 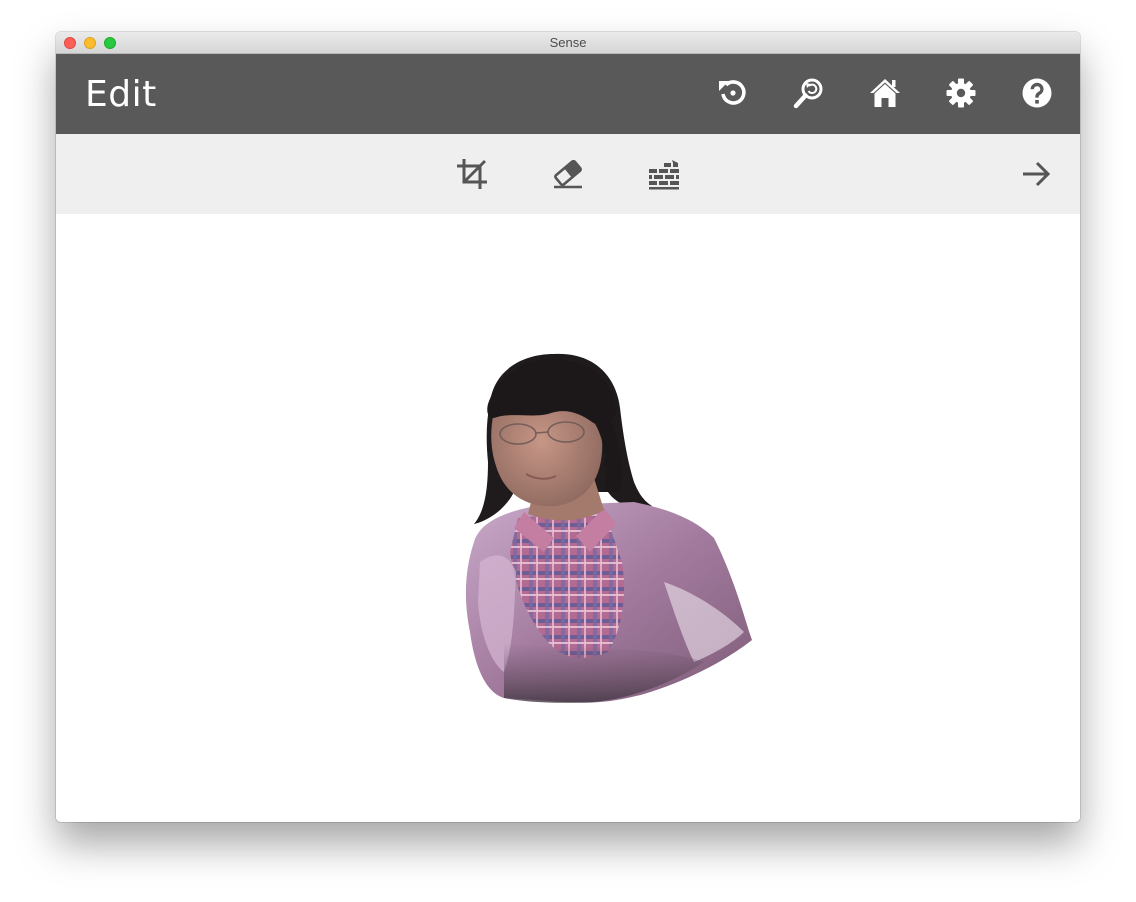 I want to click on reset-icon, so click(x=732, y=92).